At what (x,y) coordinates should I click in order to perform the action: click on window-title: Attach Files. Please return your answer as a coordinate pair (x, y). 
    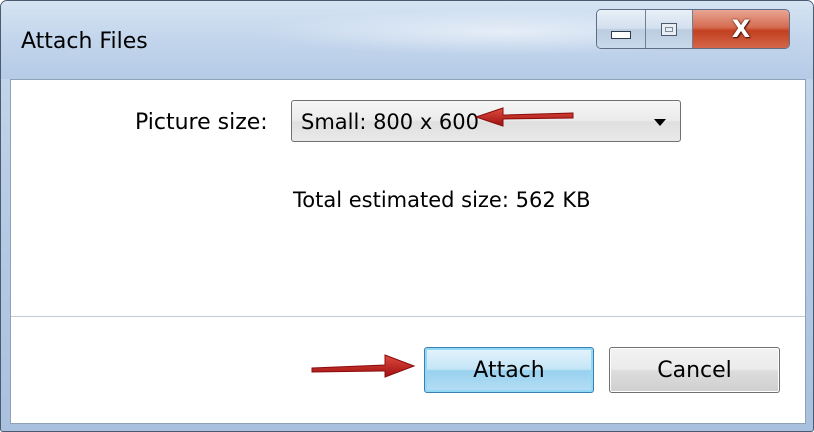
    Looking at the image, I should click on (84, 41).